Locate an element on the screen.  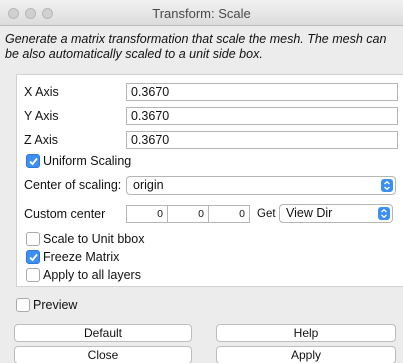
close-button: Close is located at coordinates (103, 354).